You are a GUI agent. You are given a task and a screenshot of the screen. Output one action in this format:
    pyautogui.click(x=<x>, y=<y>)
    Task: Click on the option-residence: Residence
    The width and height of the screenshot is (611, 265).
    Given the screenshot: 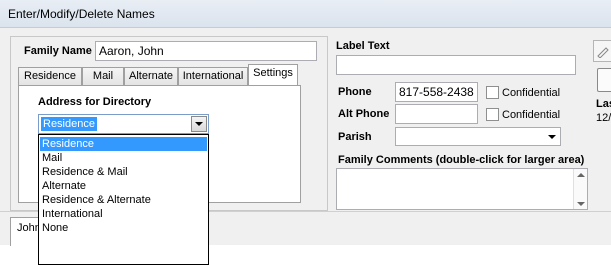 What is the action you would take?
    pyautogui.click(x=123, y=144)
    